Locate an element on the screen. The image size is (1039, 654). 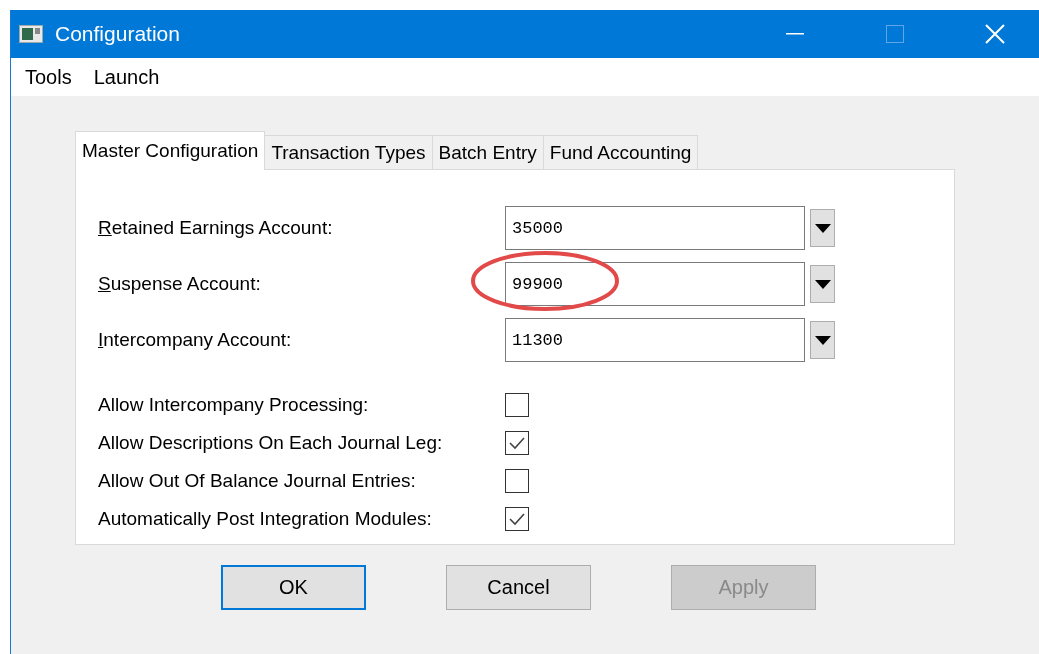
tab: Master Configuration is located at coordinates (170, 150).